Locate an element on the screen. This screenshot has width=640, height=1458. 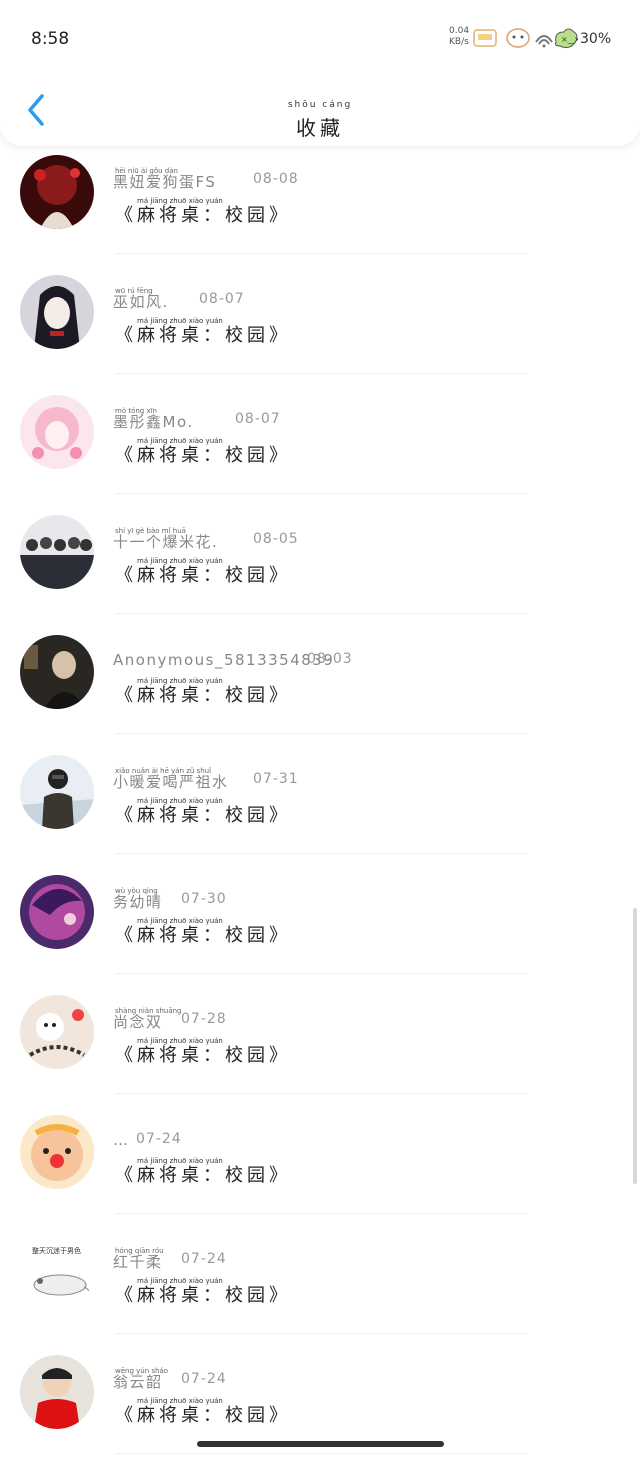
header: 8:58 0.04 KB/s ×‿× 30% shōu cáng 收藏 is located at coordinates (320, 73).